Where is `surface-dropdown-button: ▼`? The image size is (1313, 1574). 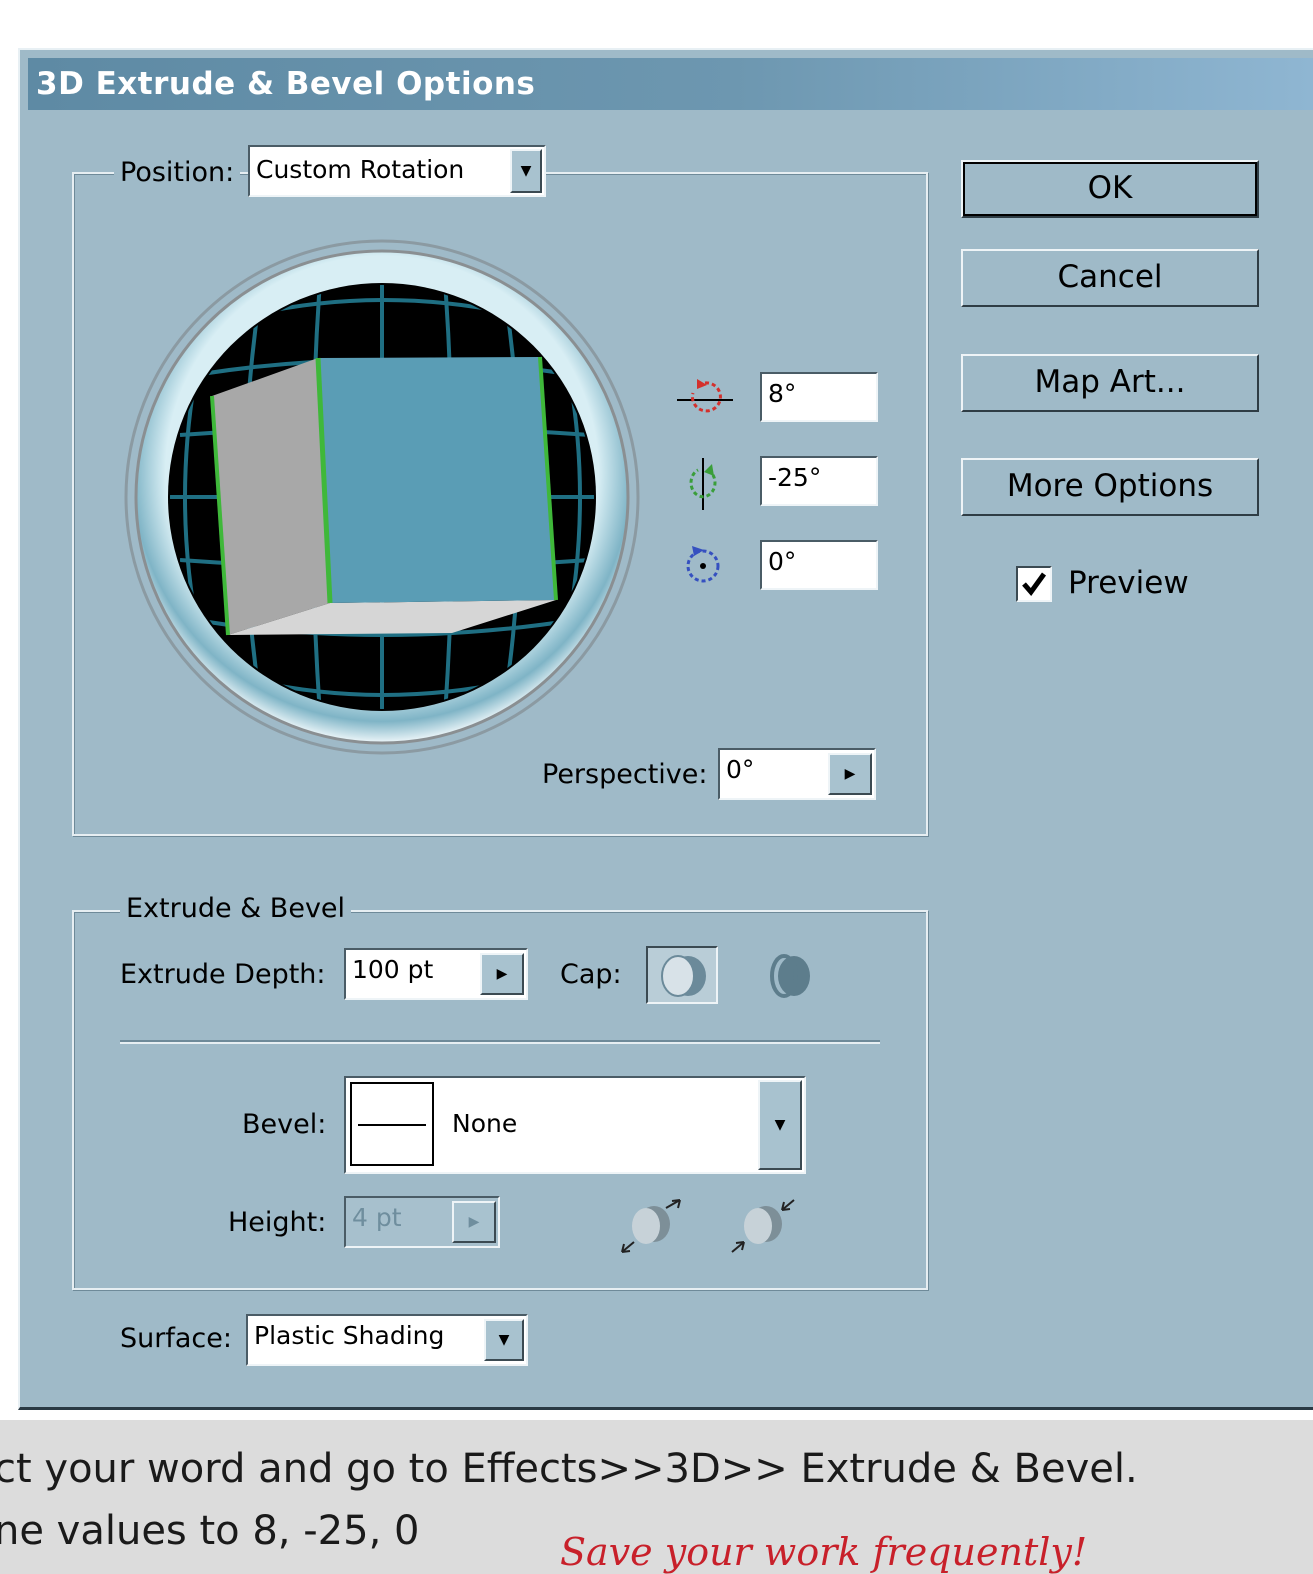
surface-dropdown-button: ▼ is located at coordinates (504, 1340).